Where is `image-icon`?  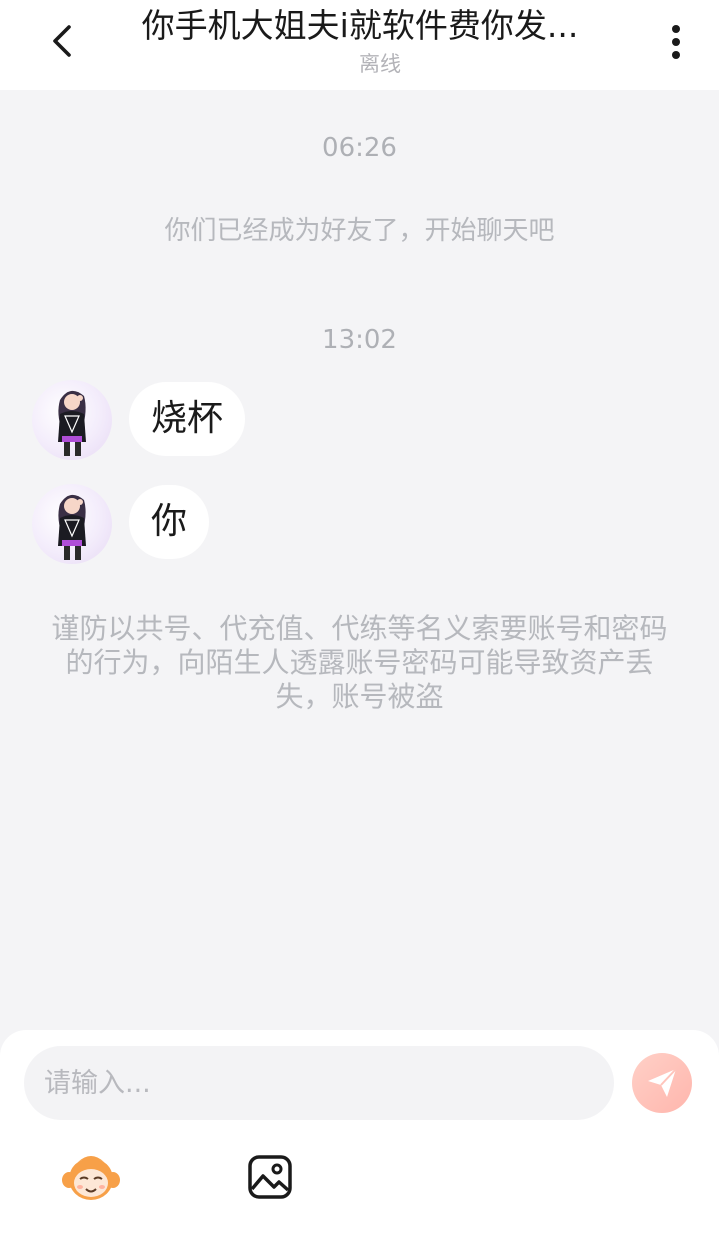 image-icon is located at coordinates (270, 1177).